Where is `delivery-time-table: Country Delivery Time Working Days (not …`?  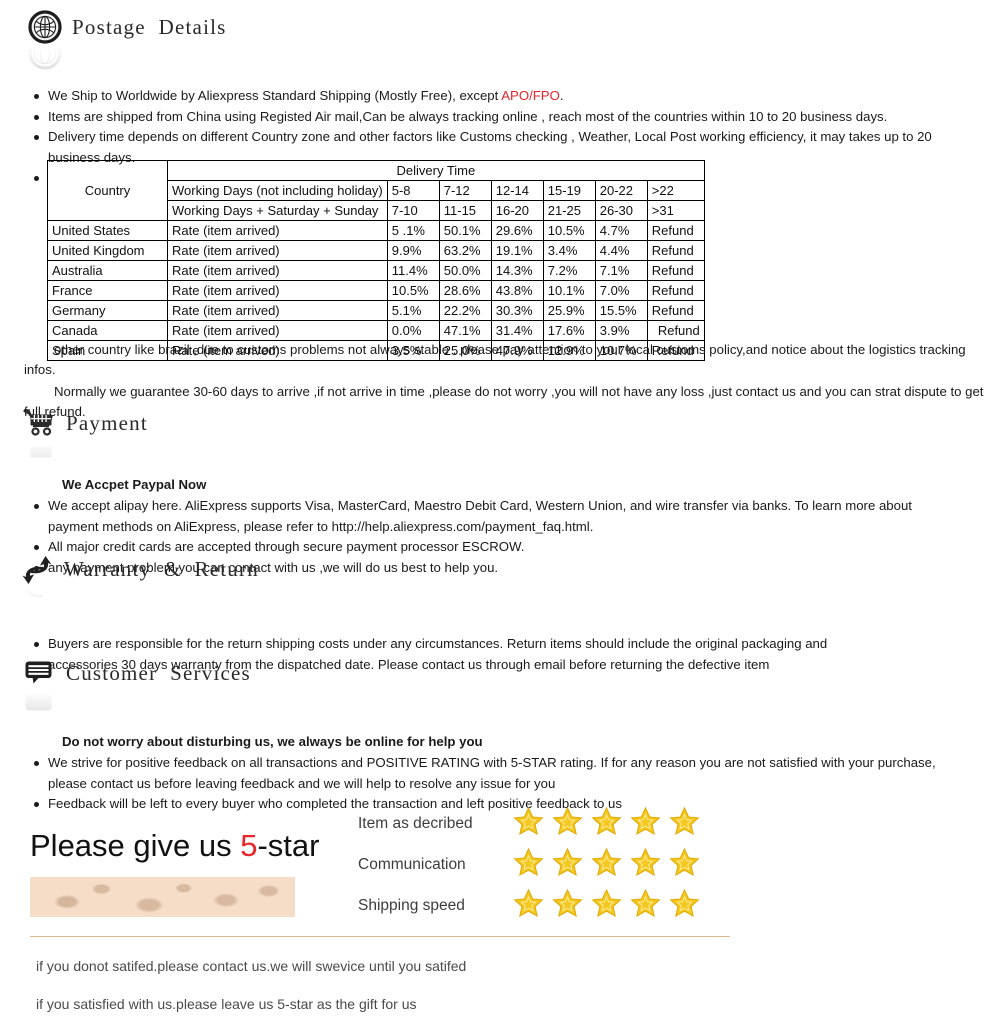
delivery-time-table: Country Delivery Time Working Days (not … is located at coordinates (376, 260).